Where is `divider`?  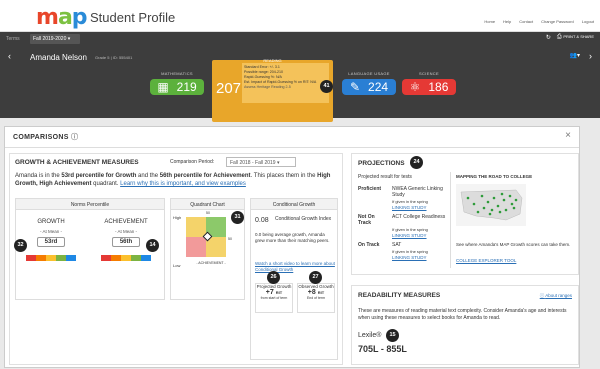 divider is located at coordinates (292, 147).